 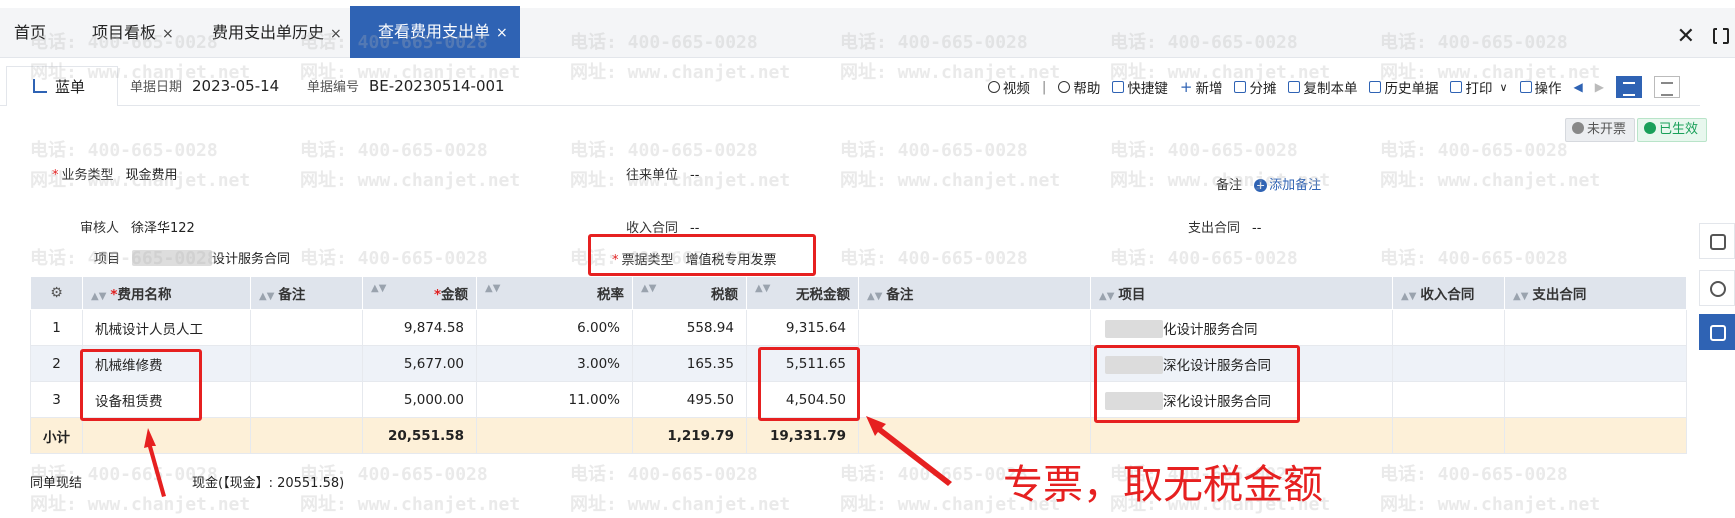 What do you see at coordinates (155, 462) in the screenshot?
I see `arrow-up-icon` at bounding box center [155, 462].